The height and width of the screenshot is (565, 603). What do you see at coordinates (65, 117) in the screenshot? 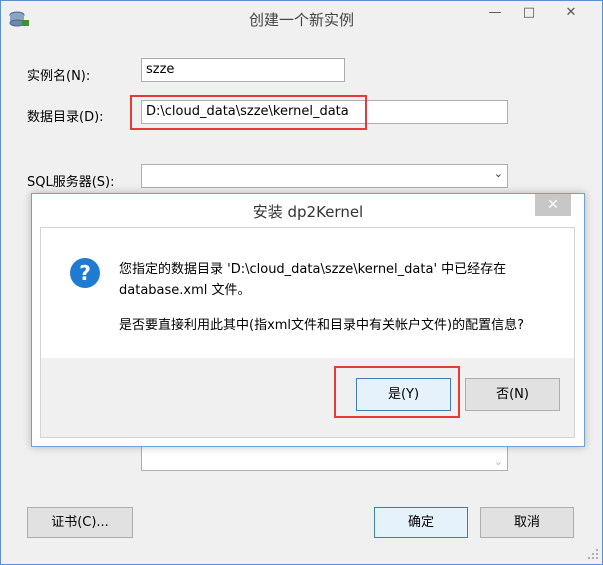
I see `data-dir-label: 数据目录(D):` at bounding box center [65, 117].